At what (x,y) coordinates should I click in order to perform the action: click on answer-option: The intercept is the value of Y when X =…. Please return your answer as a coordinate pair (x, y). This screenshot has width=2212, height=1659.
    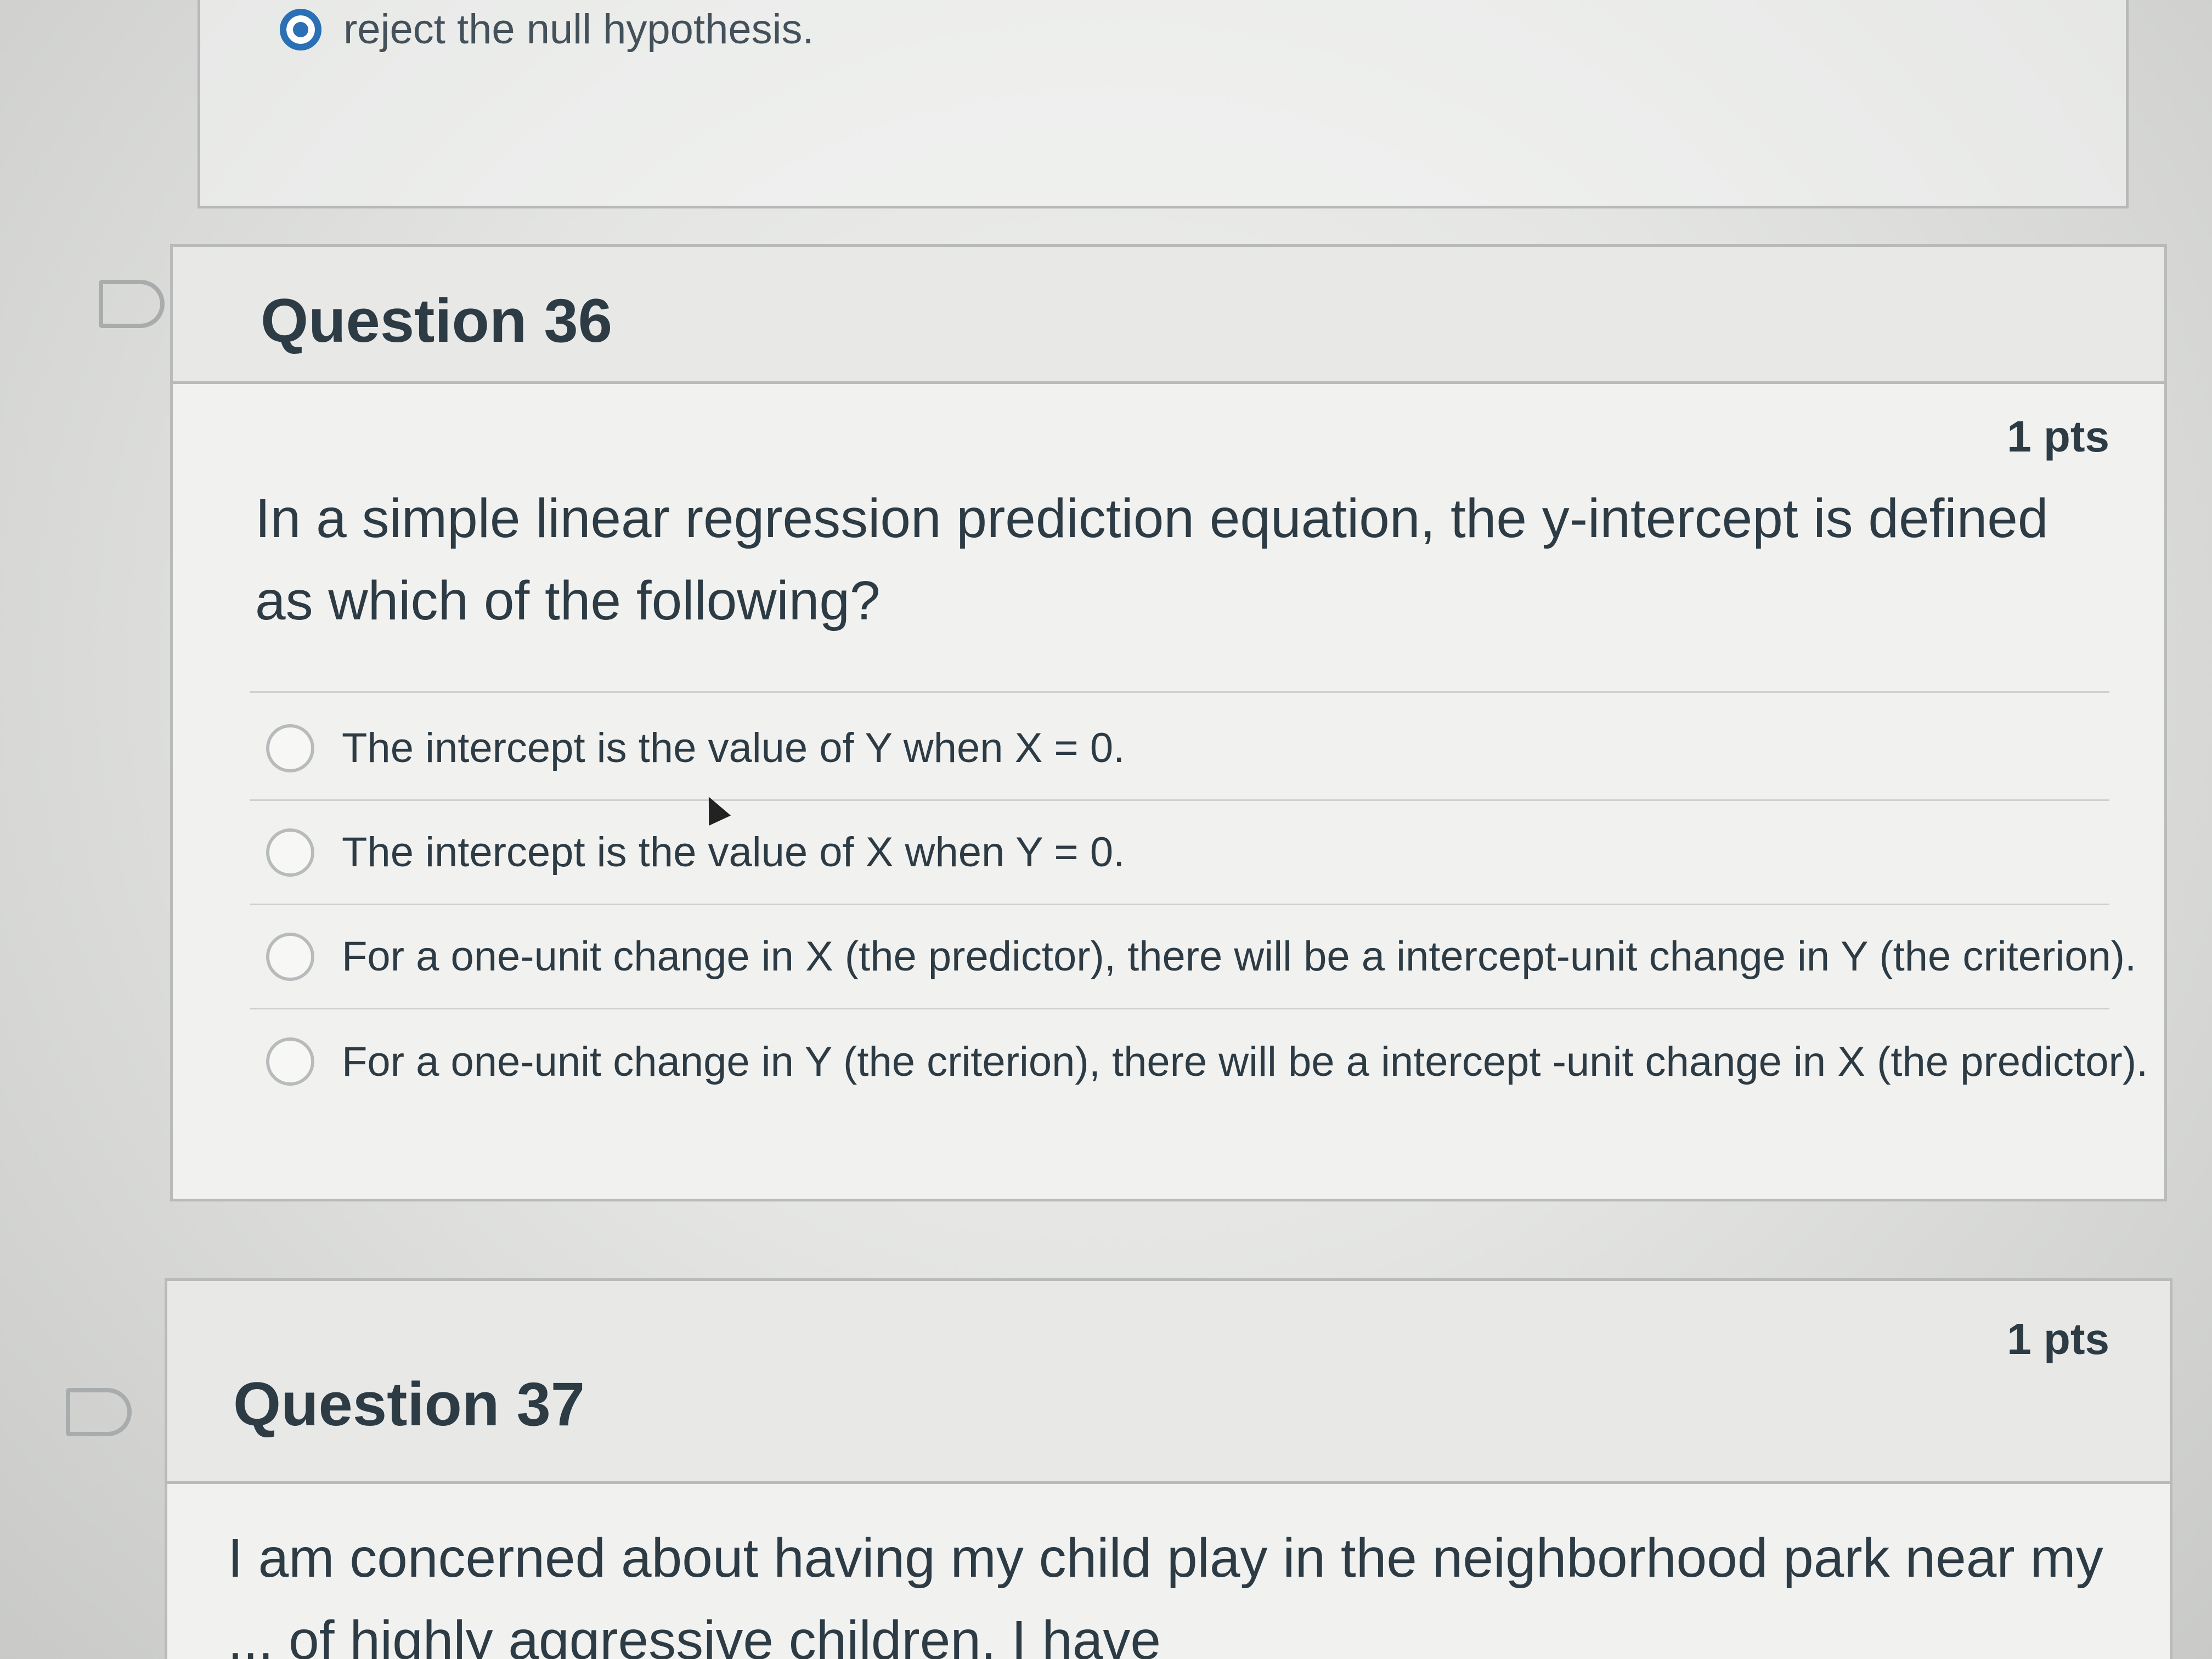
    Looking at the image, I should click on (1180, 749).